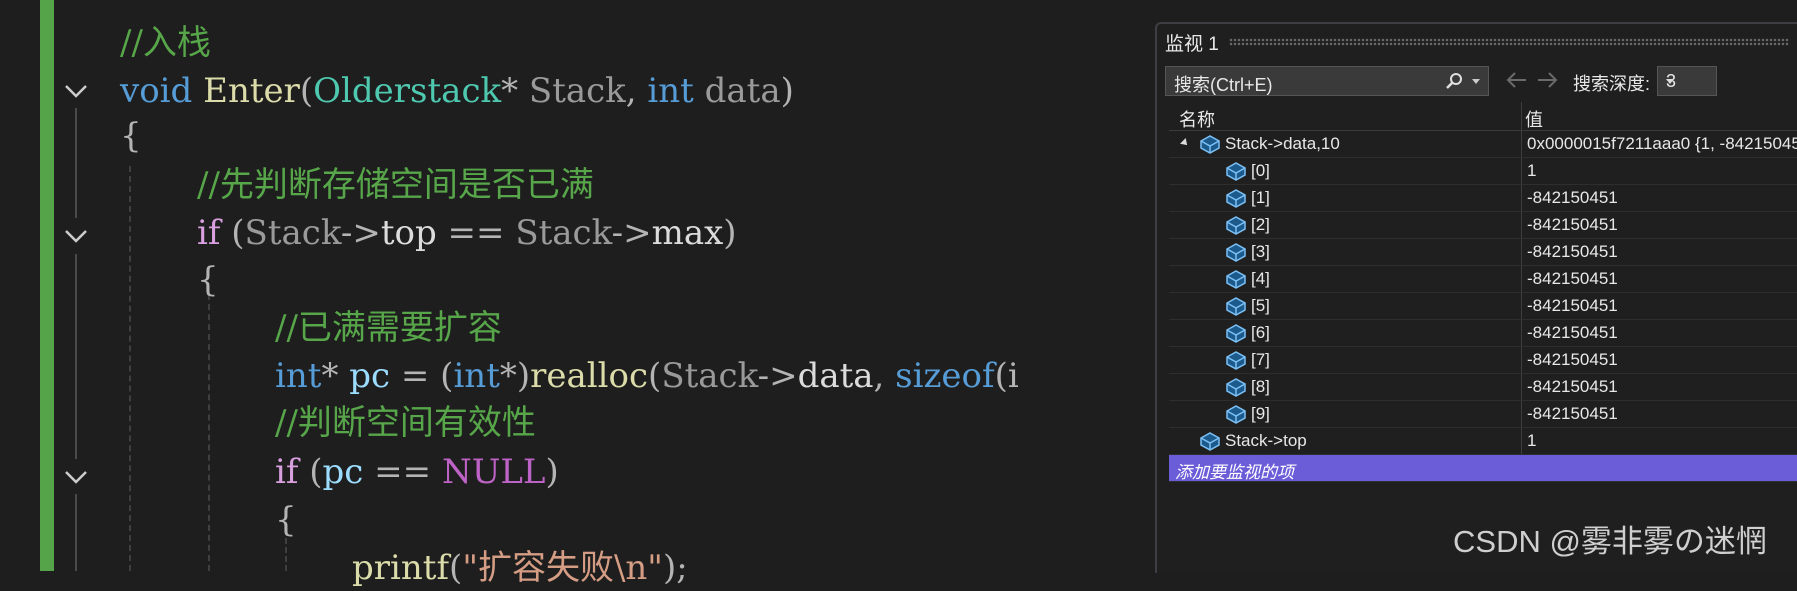 The image size is (1797, 591). What do you see at coordinates (251, 91) in the screenshot?
I see `function-name: Enter` at bounding box center [251, 91].